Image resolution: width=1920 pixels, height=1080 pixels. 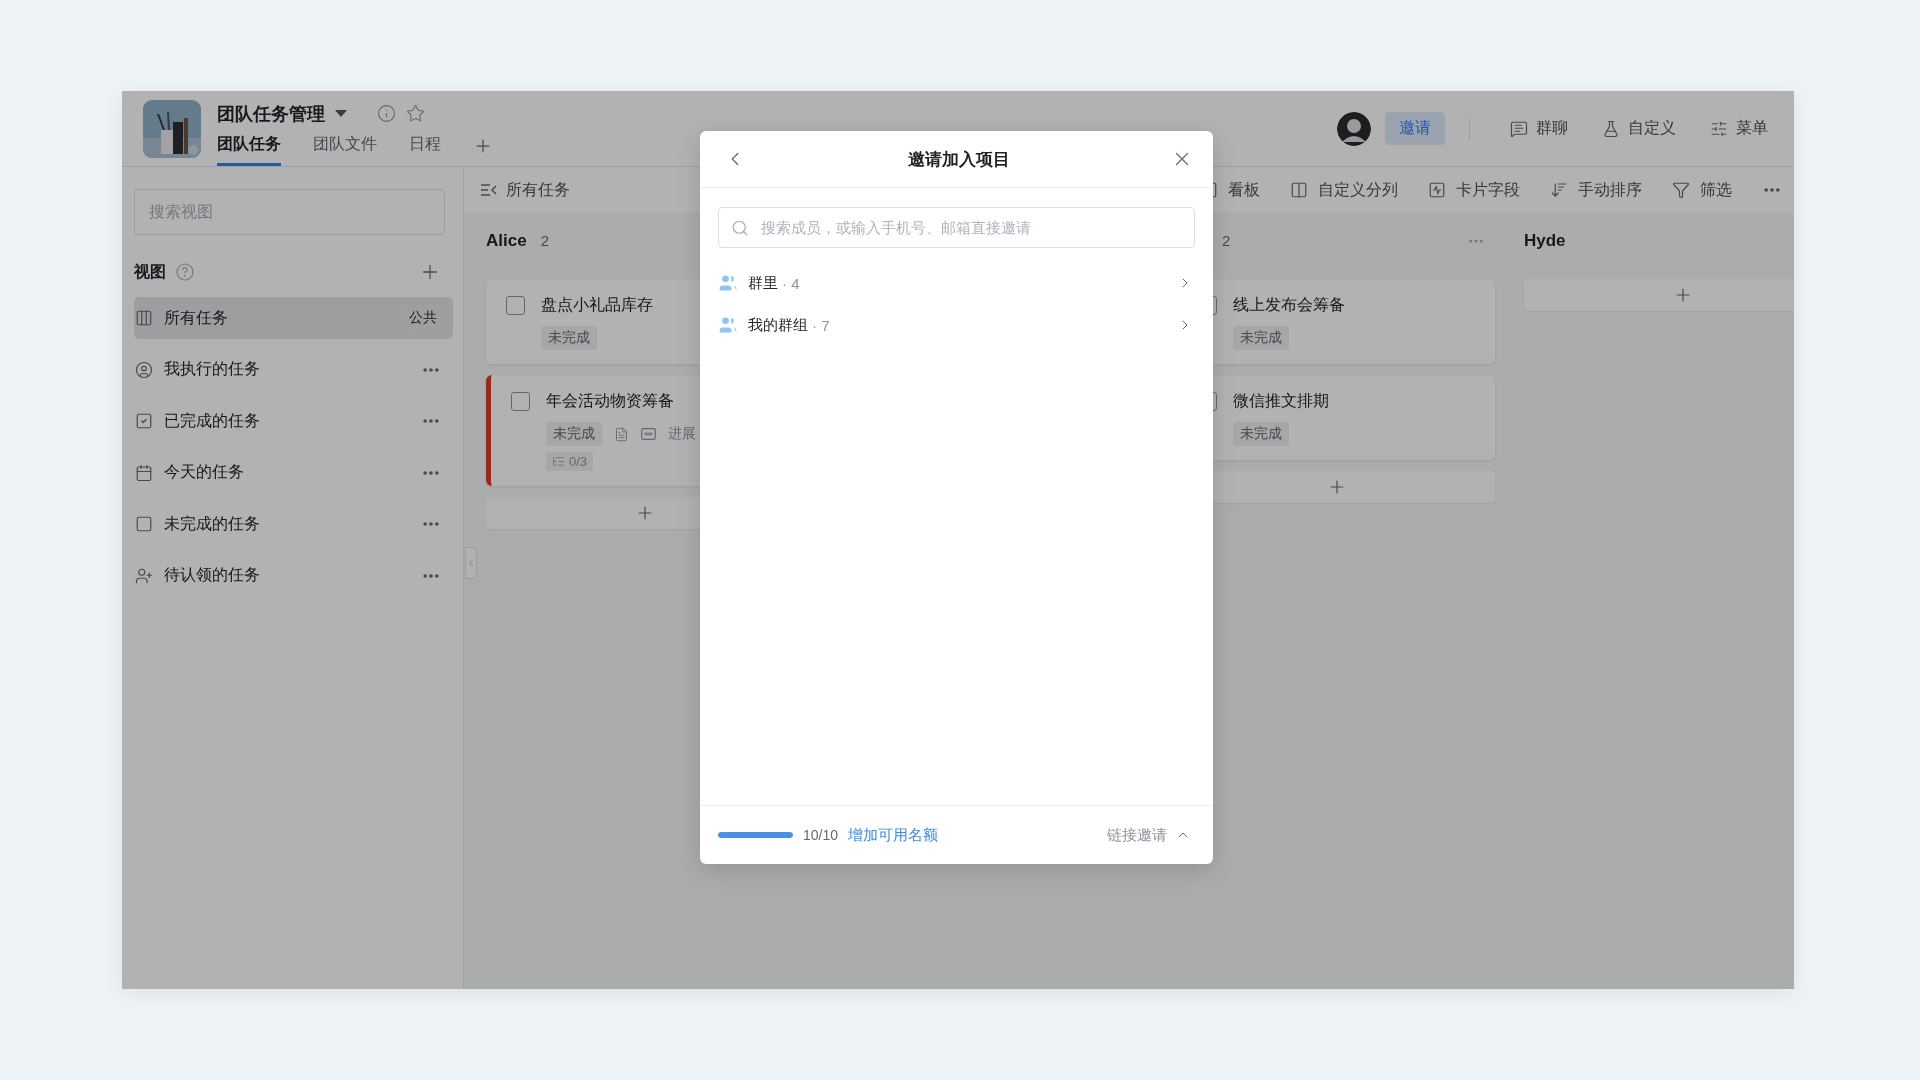 What do you see at coordinates (150, 271) in the screenshot?
I see `section-title: 视图` at bounding box center [150, 271].